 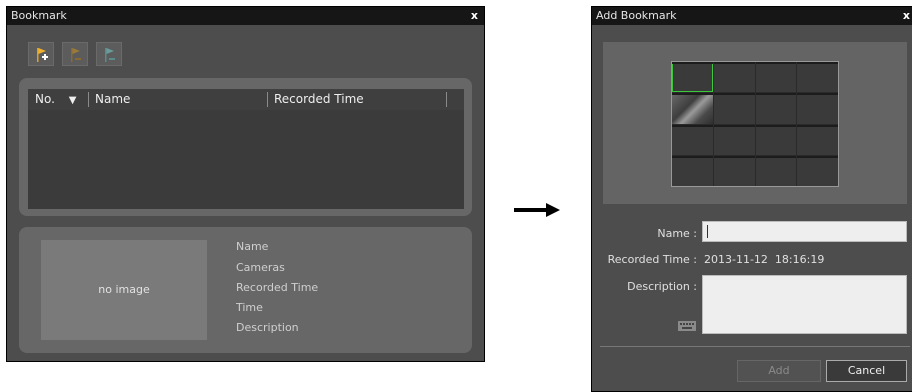 What do you see at coordinates (319, 99) in the screenshot?
I see `column-recorded-time: Recorded Time` at bounding box center [319, 99].